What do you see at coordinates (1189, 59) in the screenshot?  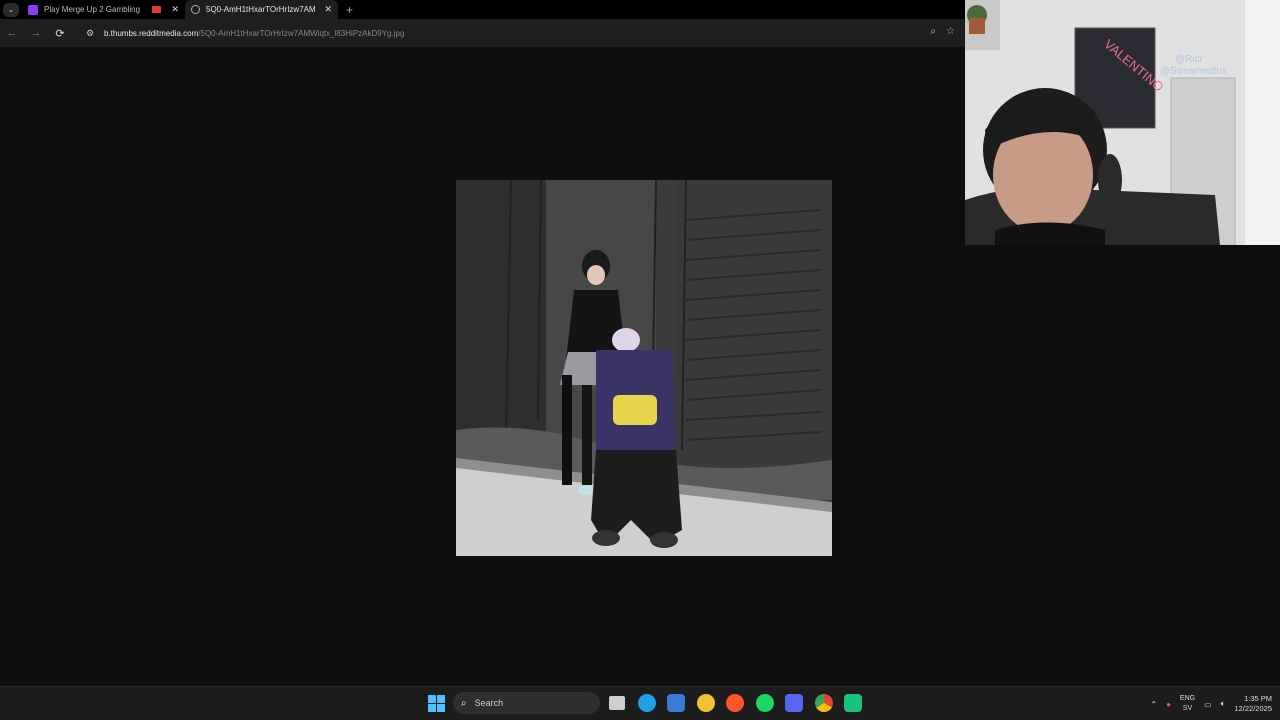 I see `watermark-line-1: @Ricr` at bounding box center [1189, 59].